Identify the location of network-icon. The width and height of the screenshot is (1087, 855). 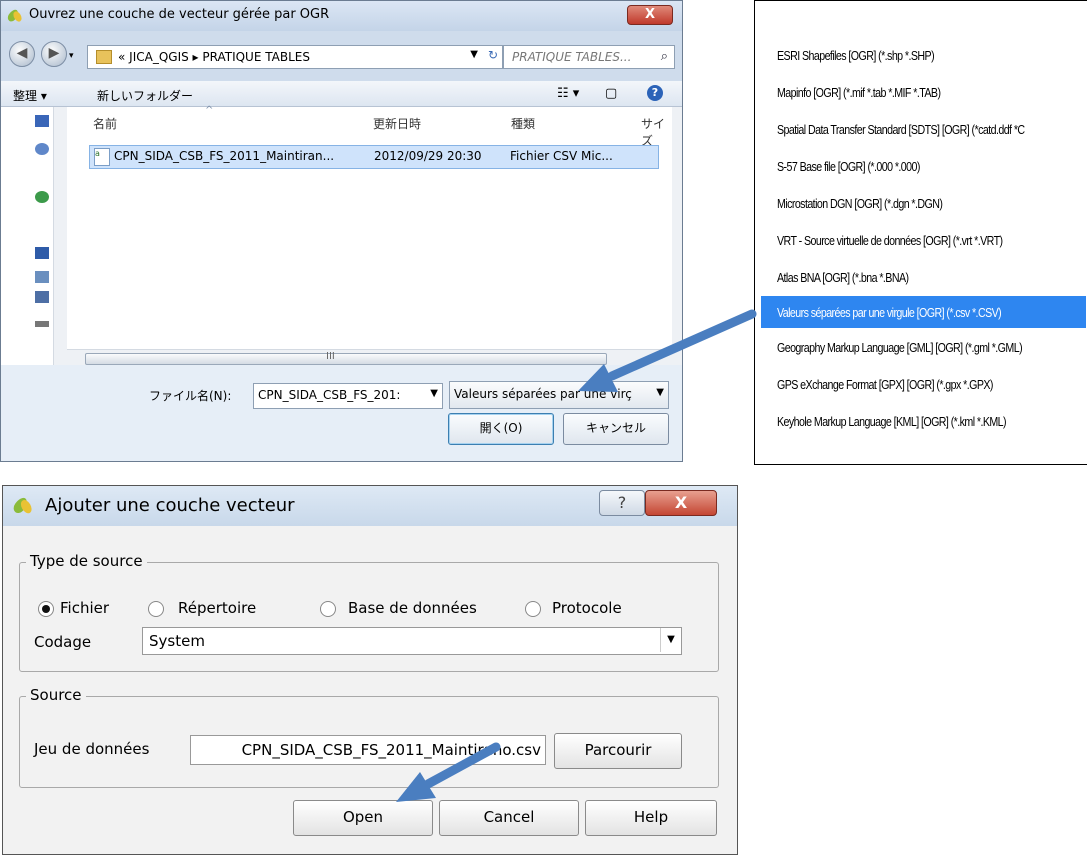
(42, 297).